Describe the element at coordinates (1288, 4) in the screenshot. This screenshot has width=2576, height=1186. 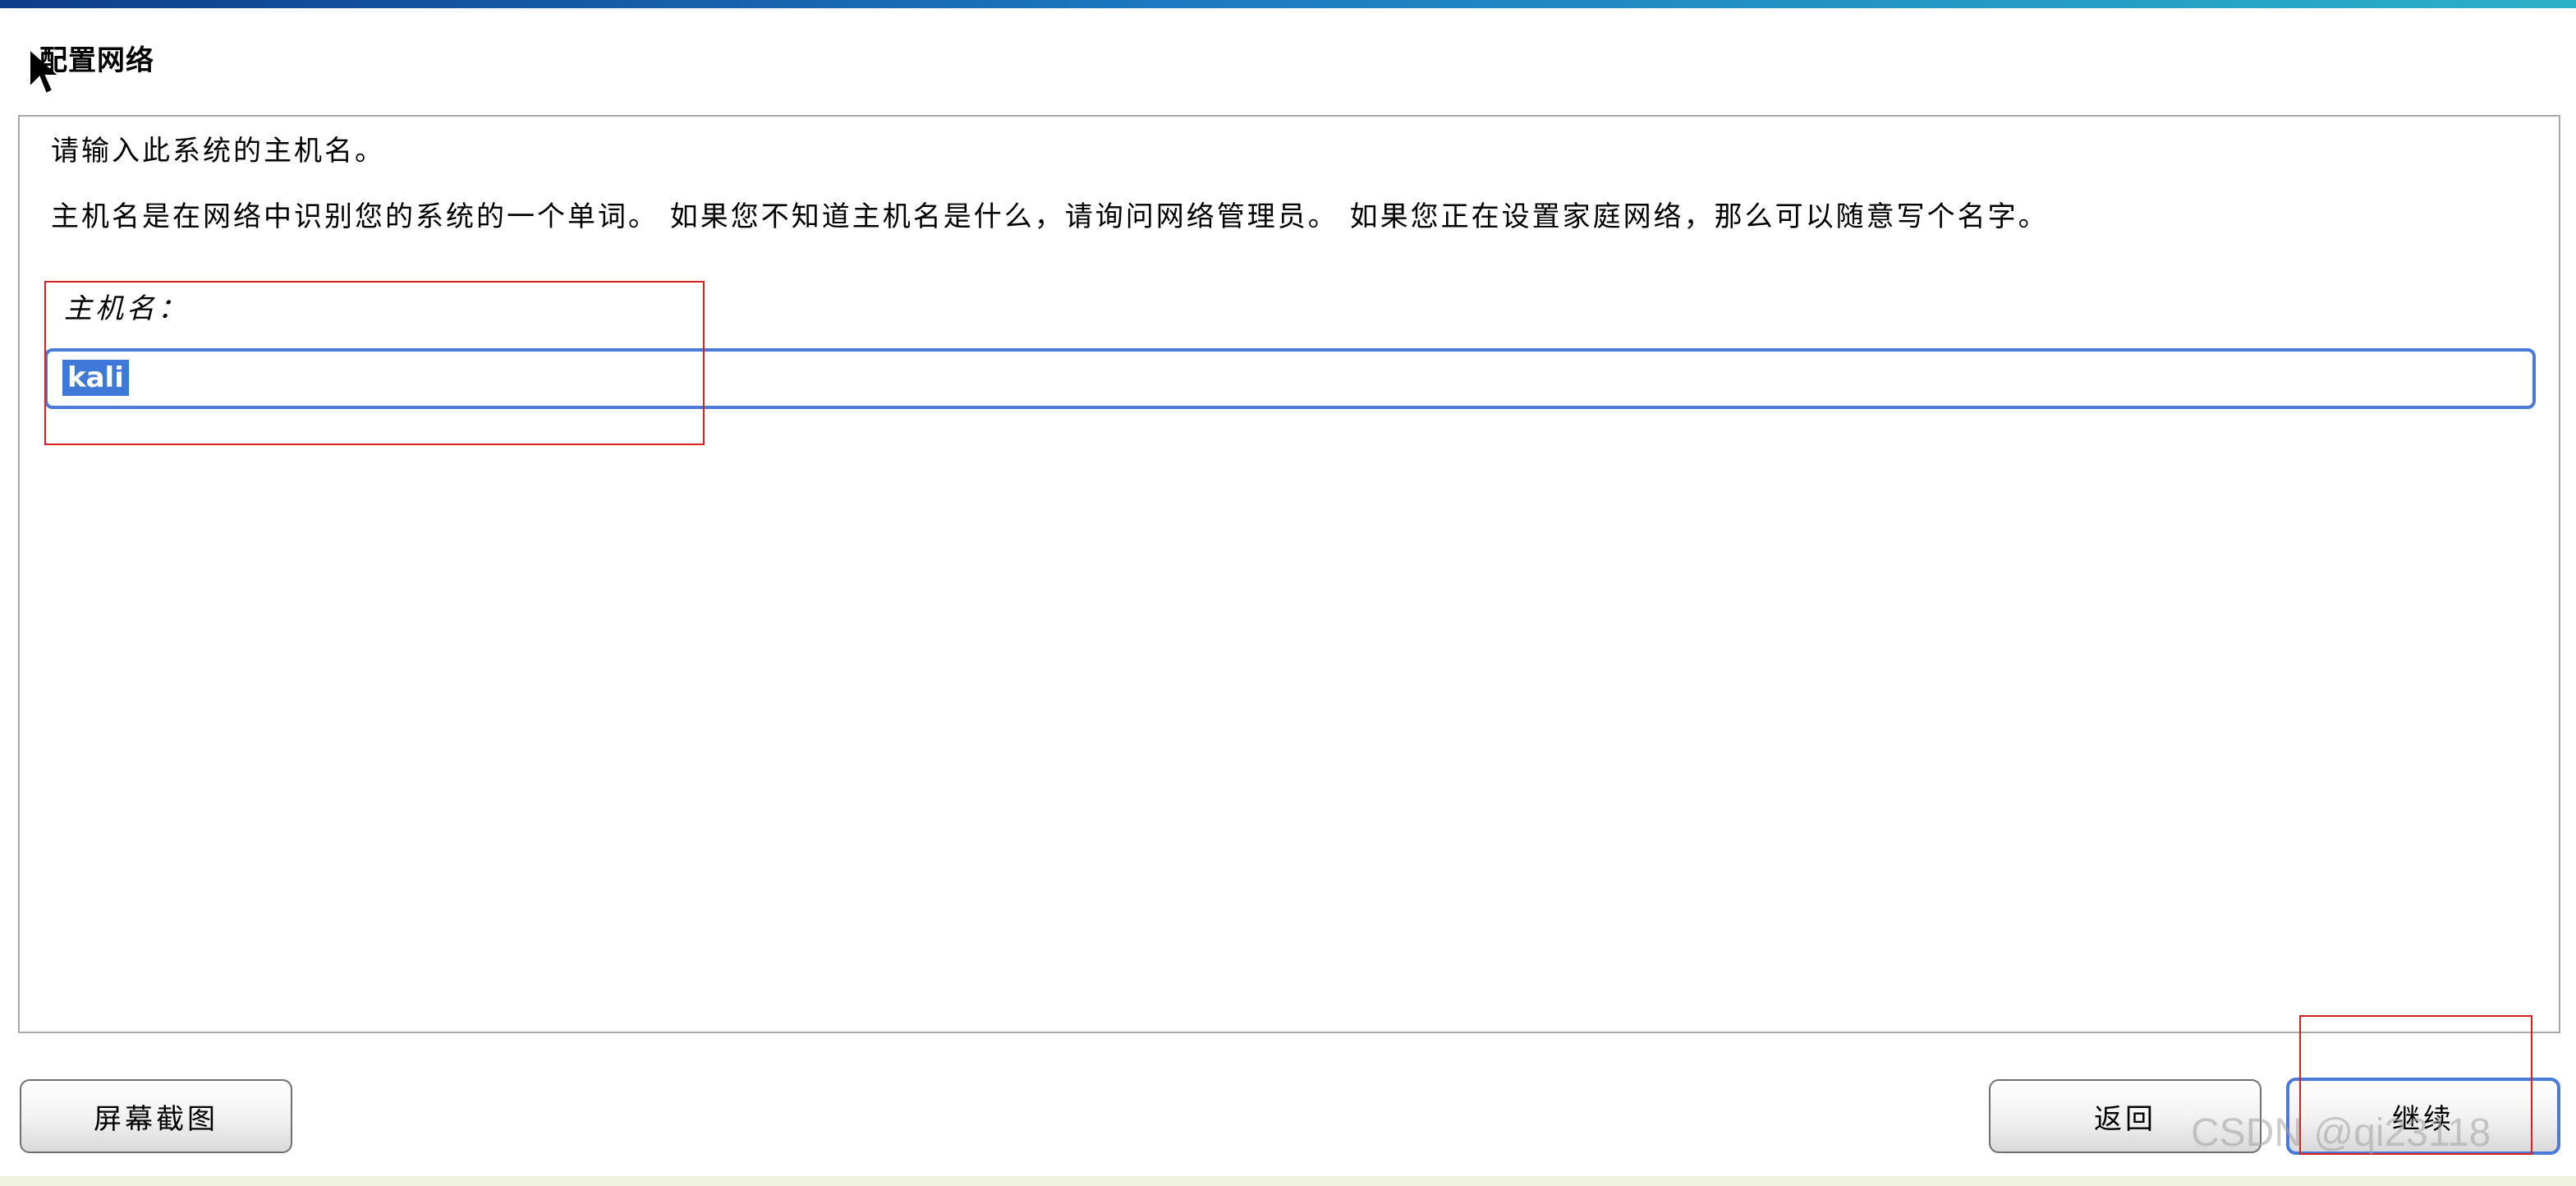
I see `top-banner-bar` at that location.